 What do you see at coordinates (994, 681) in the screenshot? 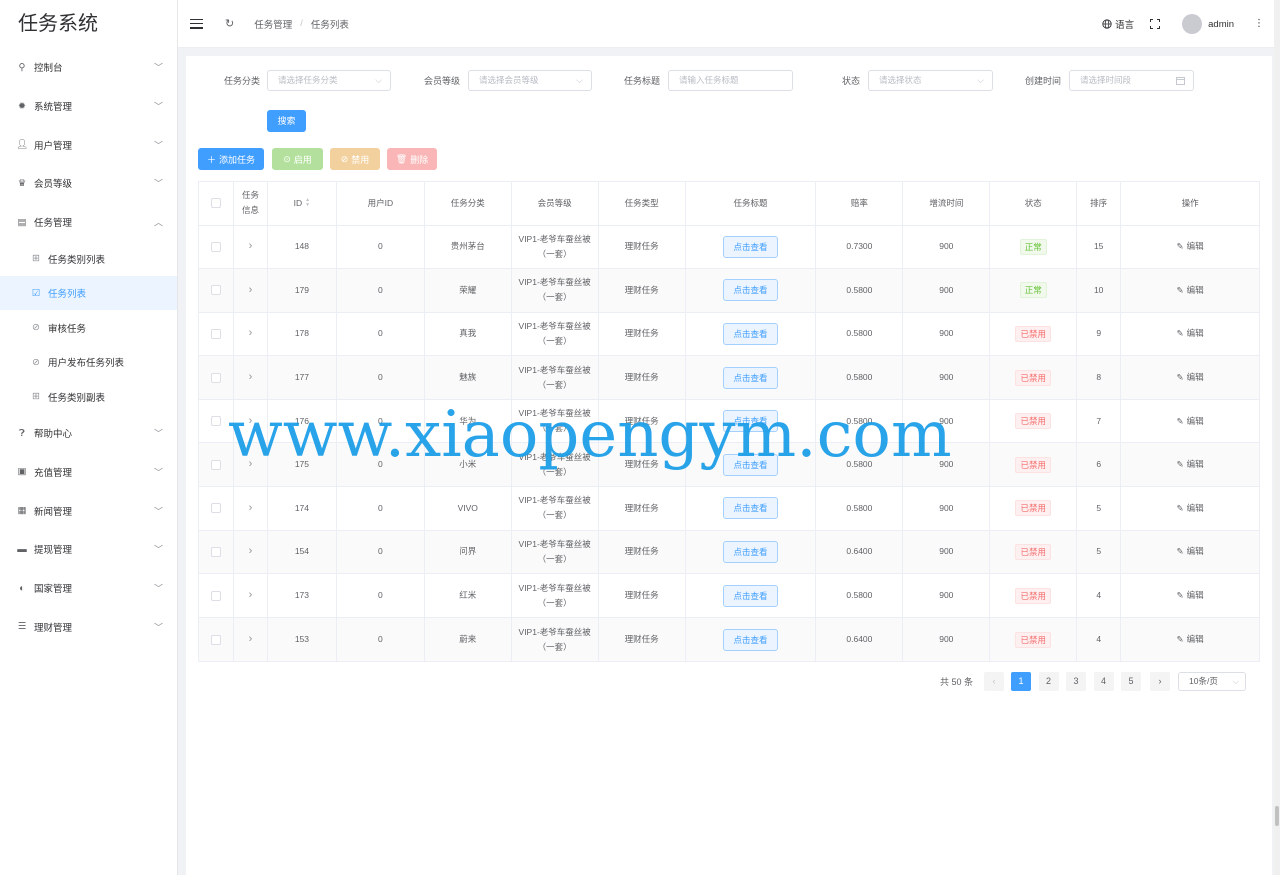
I see `prev-page-button: ‹` at bounding box center [994, 681].